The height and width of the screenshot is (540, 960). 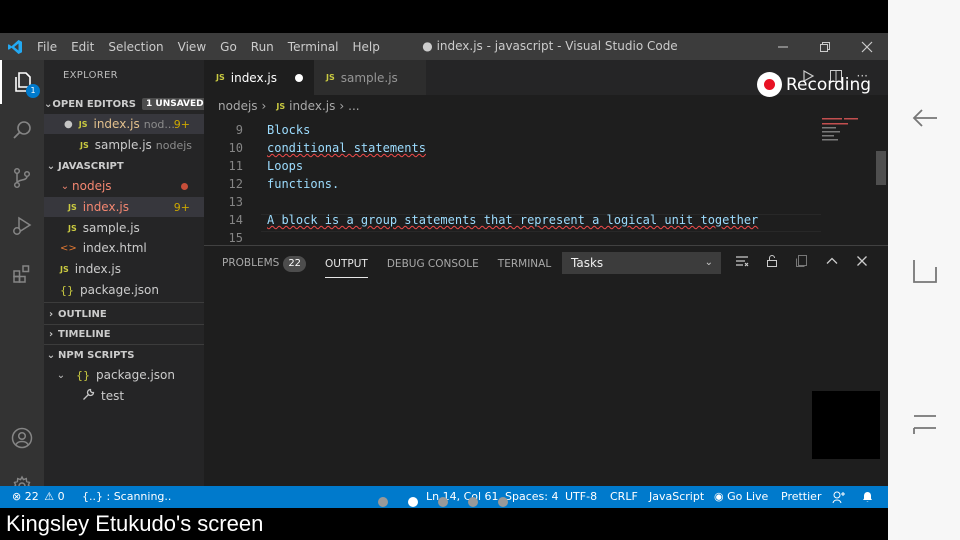 I want to click on explorer-badge: 1, so click(x=33, y=91).